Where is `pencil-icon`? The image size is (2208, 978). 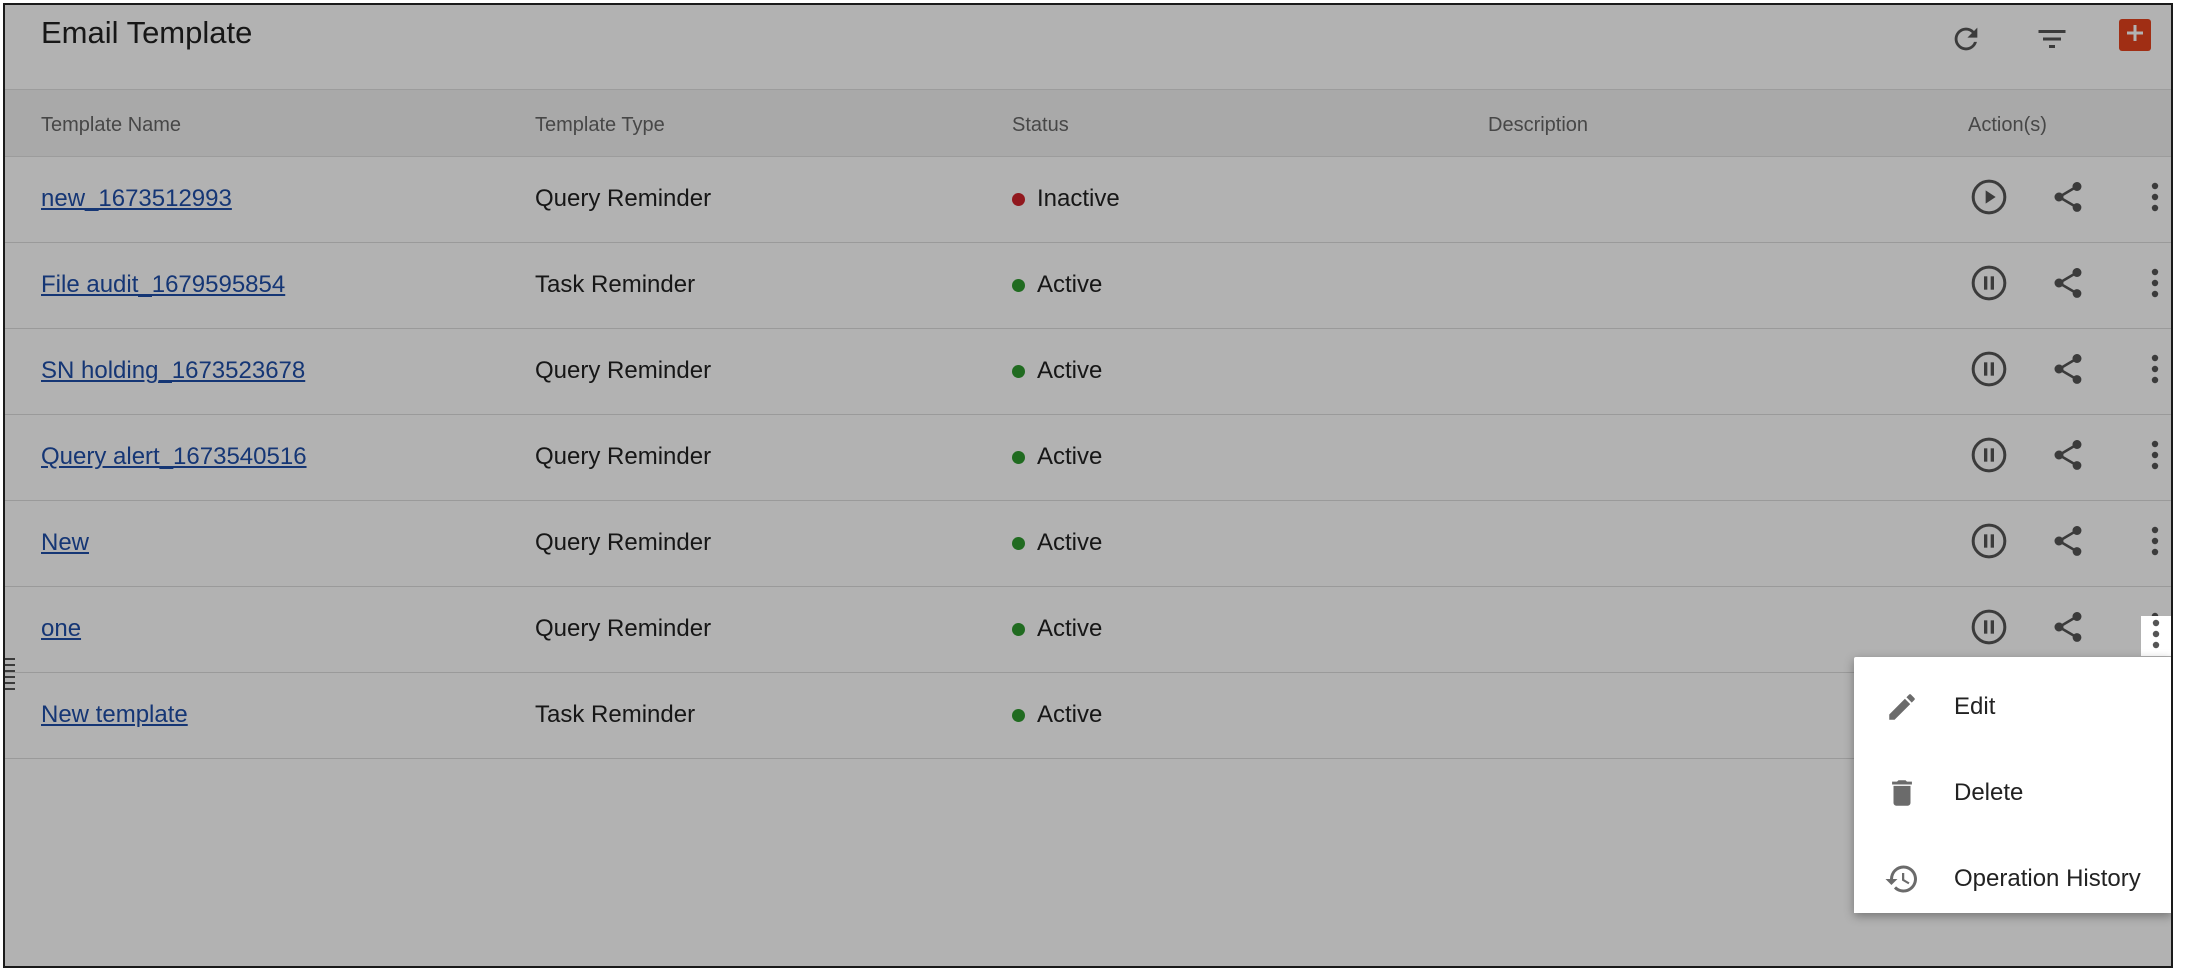
pencil-icon is located at coordinates (1902, 707).